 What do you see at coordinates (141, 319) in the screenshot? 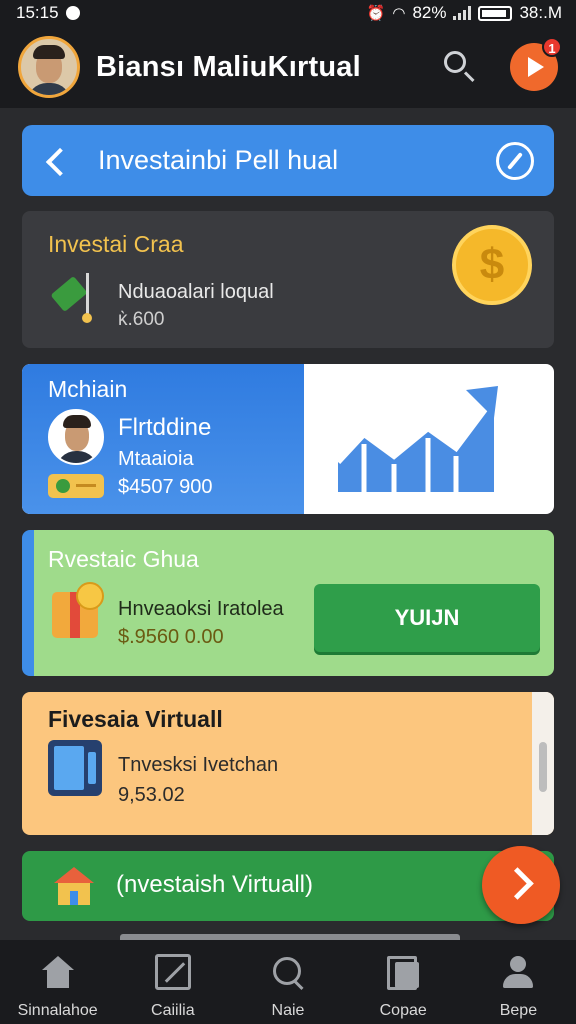
I see `card-amount: ĸ̀.600` at bounding box center [141, 319].